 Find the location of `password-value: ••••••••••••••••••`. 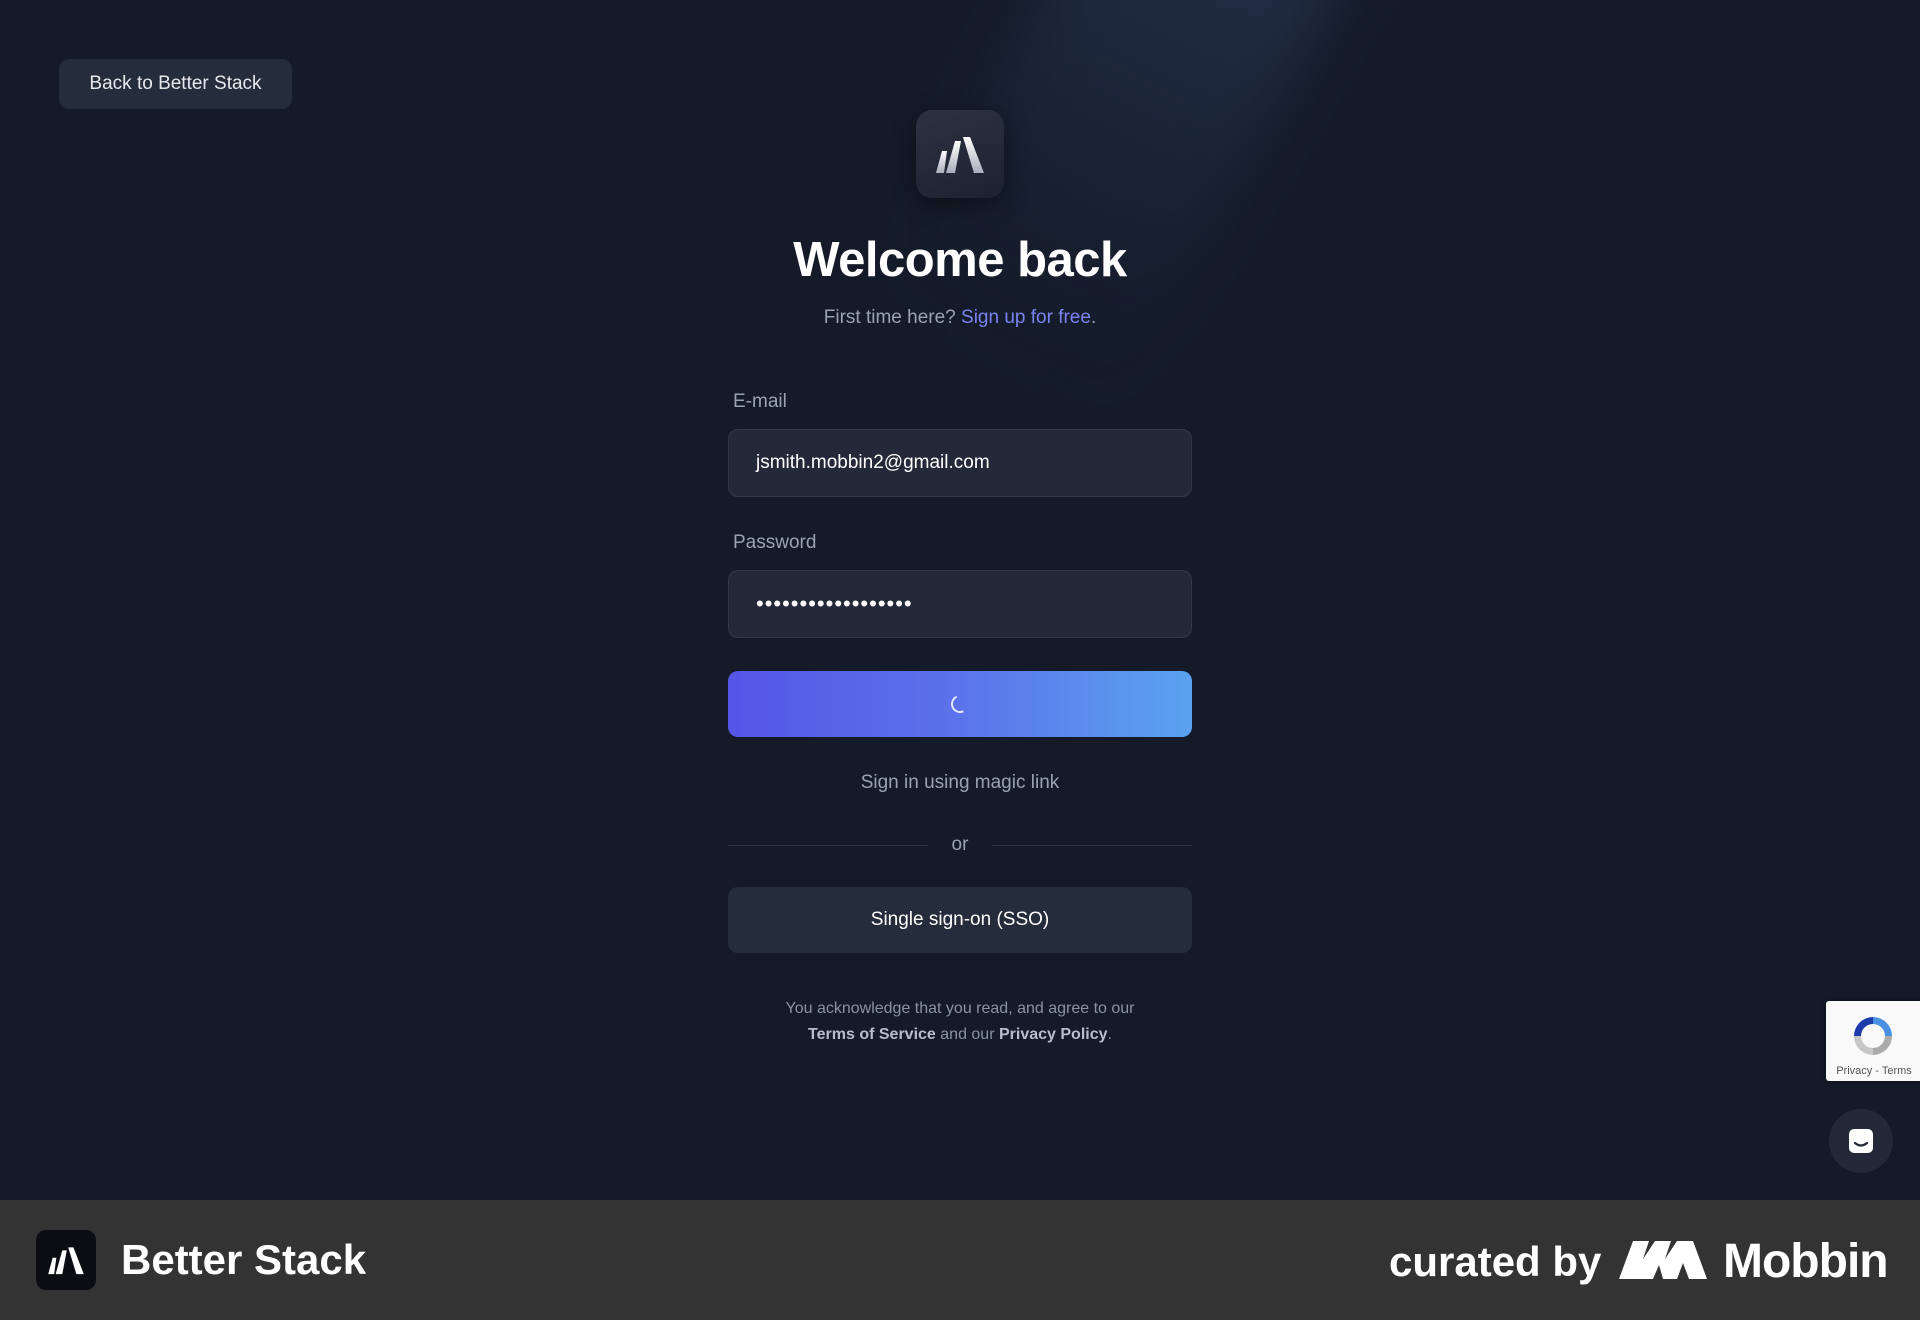

password-value: •••••••••••••••••• is located at coordinates (834, 603).